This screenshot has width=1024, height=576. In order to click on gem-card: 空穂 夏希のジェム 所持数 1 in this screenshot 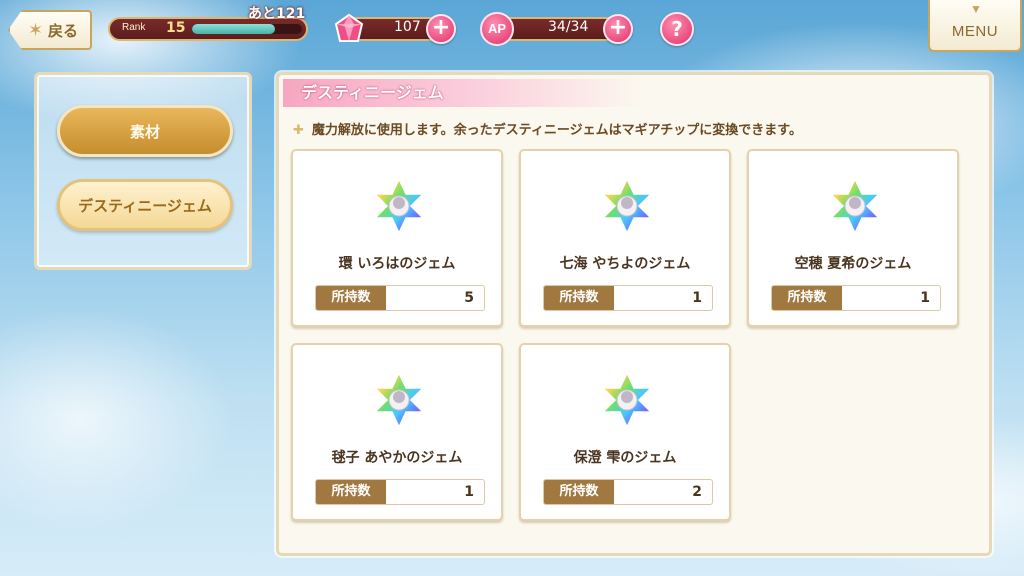, I will do `click(853, 238)`.